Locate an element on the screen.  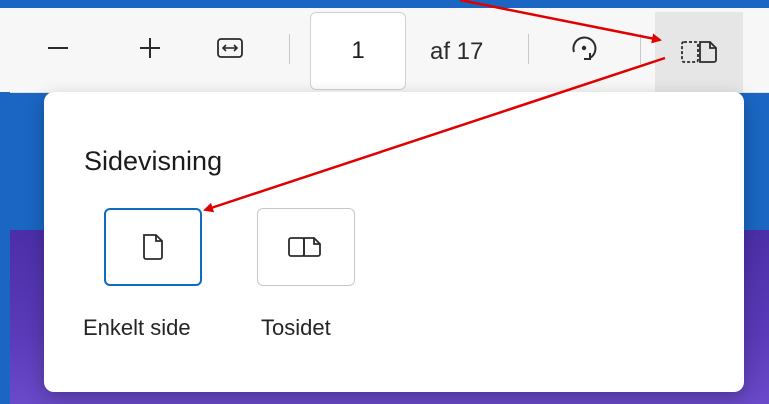
fit-width-button is located at coordinates (230, 48).